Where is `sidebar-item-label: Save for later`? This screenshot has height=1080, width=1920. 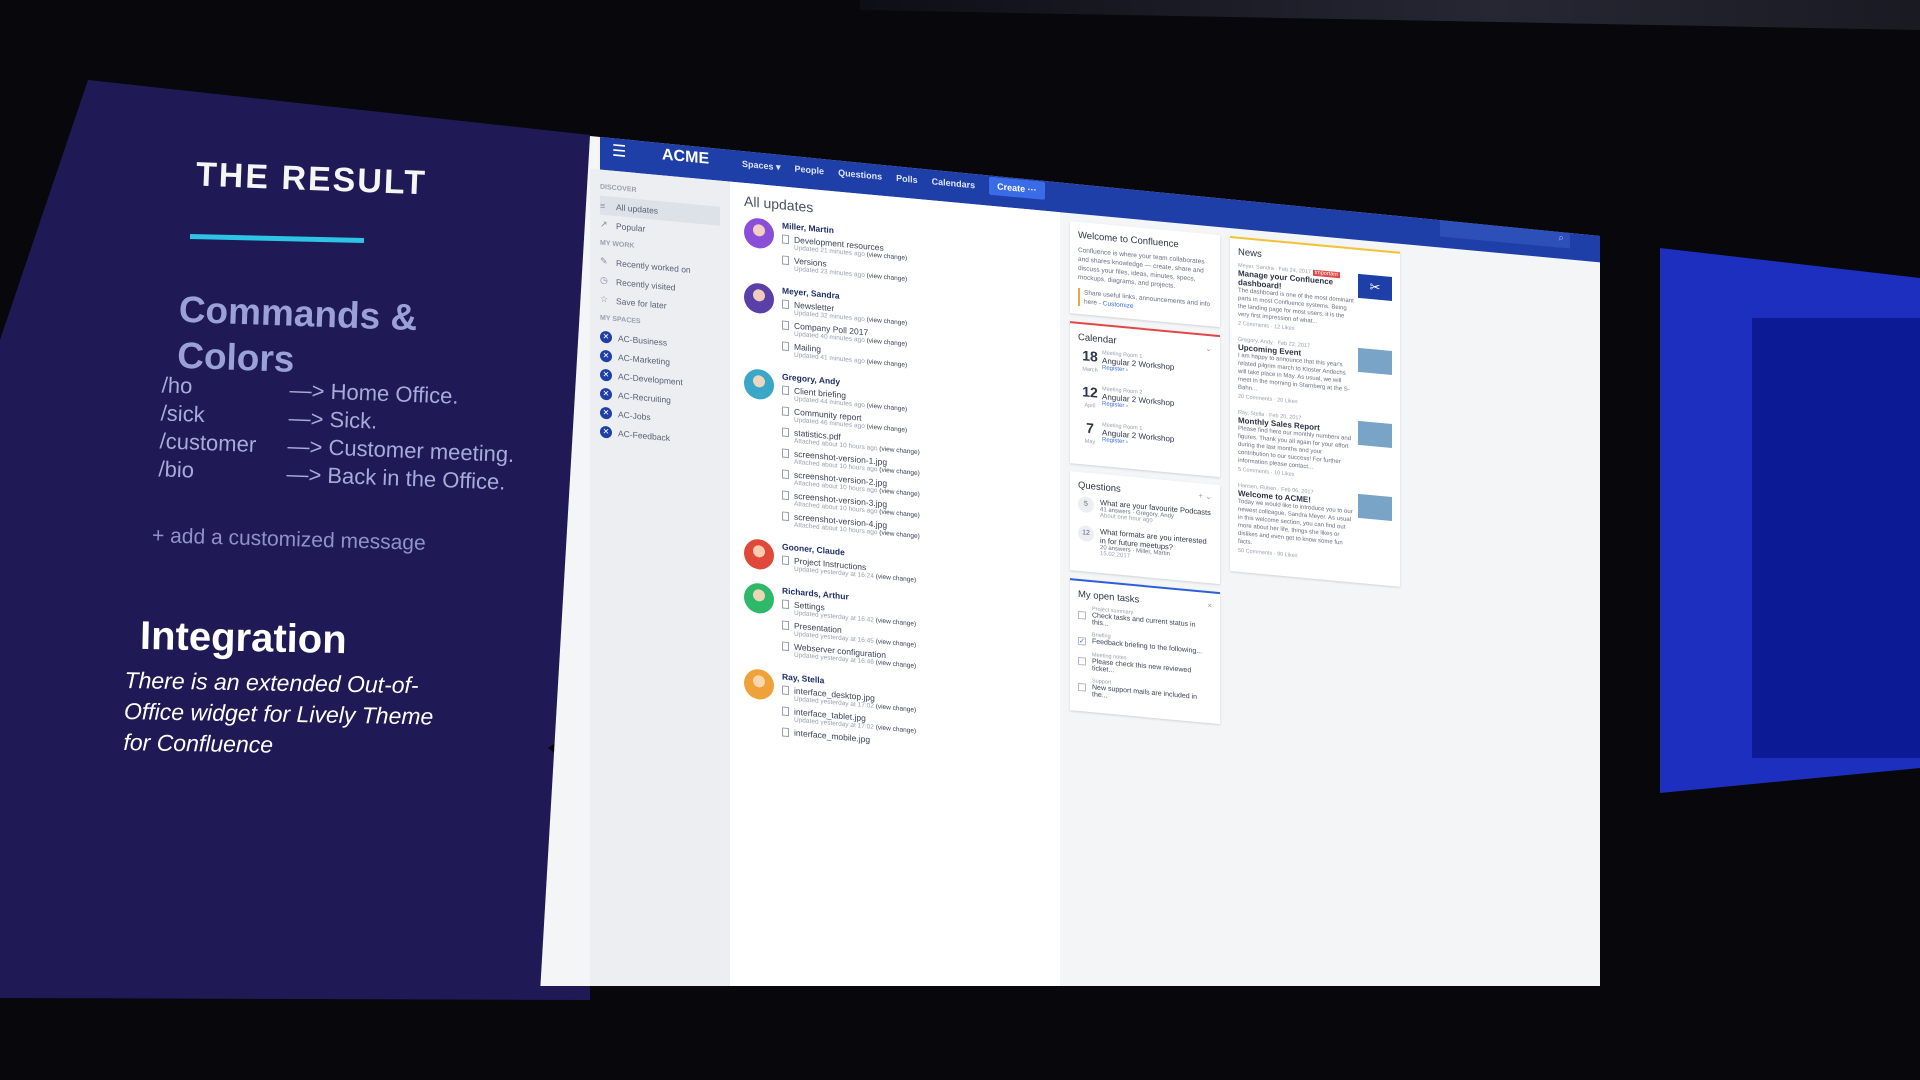
sidebar-item-label: Save for later is located at coordinates (641, 303).